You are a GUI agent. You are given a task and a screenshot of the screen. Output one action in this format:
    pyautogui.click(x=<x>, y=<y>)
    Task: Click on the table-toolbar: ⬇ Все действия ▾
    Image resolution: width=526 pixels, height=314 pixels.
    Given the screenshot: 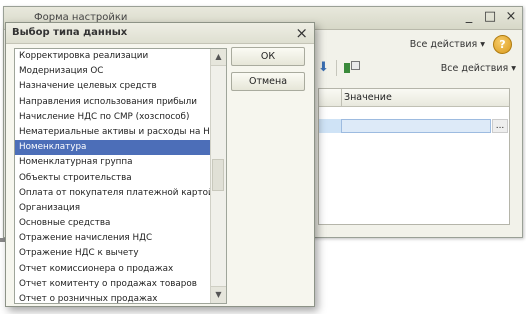 What is the action you would take?
    pyautogui.click(x=417, y=68)
    